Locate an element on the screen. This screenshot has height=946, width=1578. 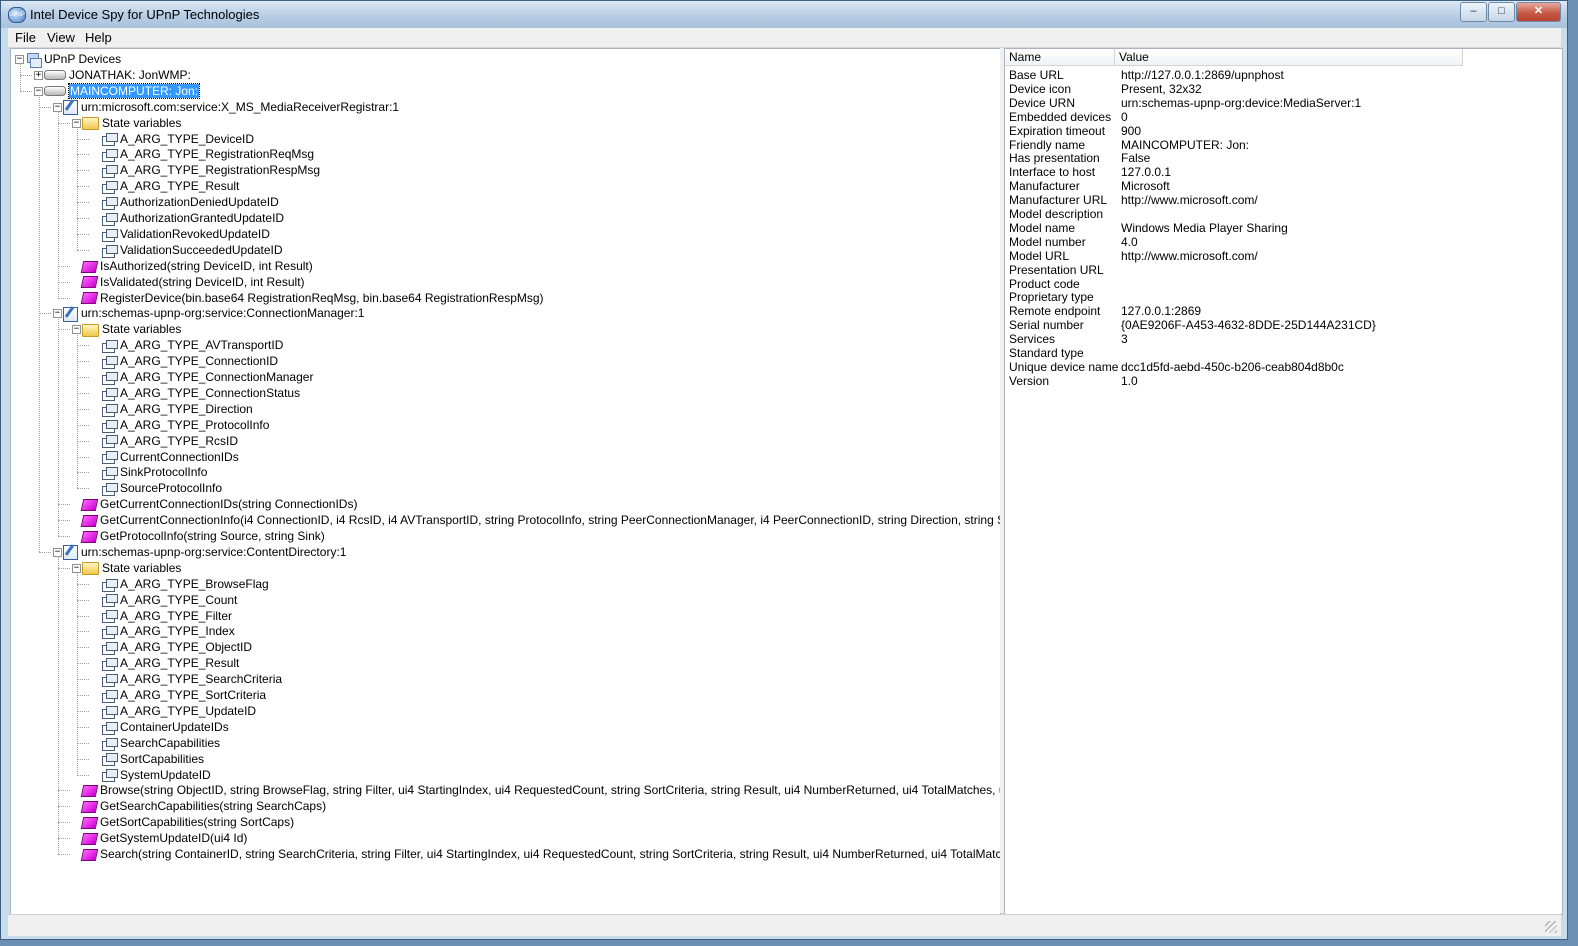
property-row: Model number 4.0 is located at coordinates (1283, 242).